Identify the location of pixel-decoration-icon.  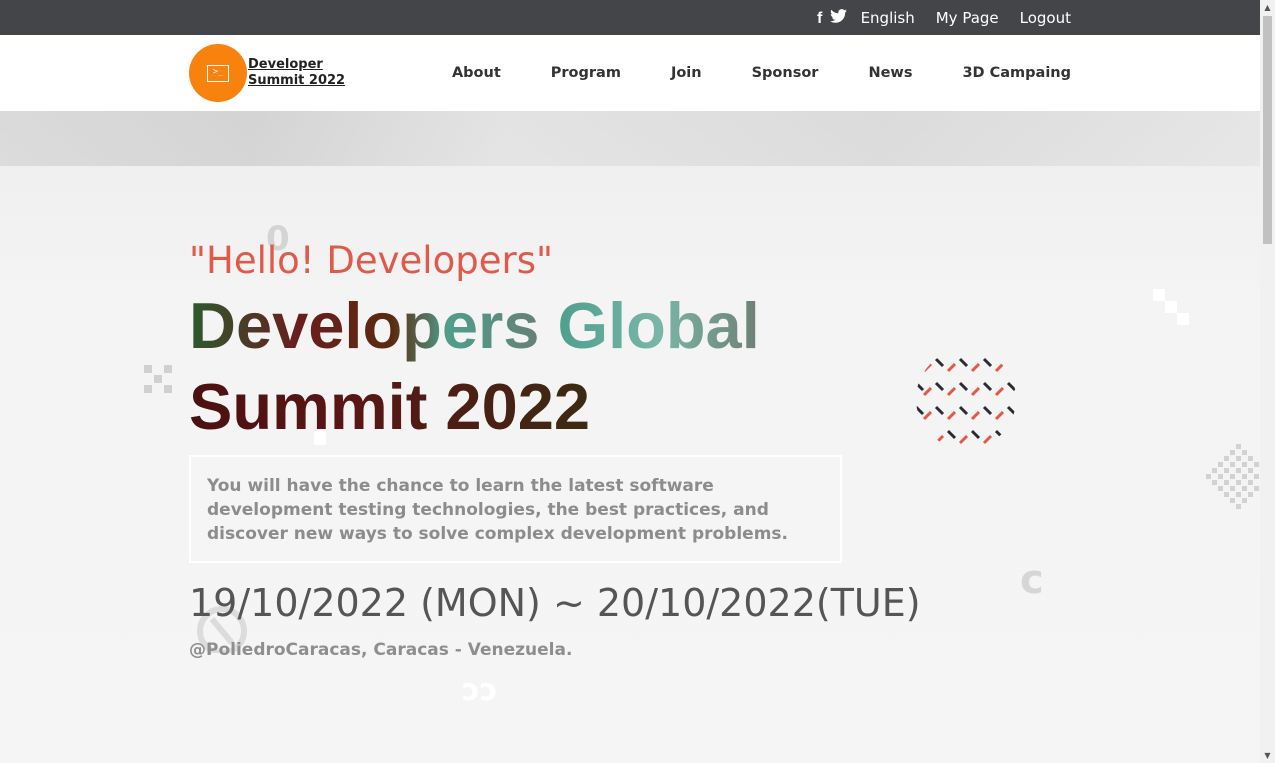
(1171, 307).